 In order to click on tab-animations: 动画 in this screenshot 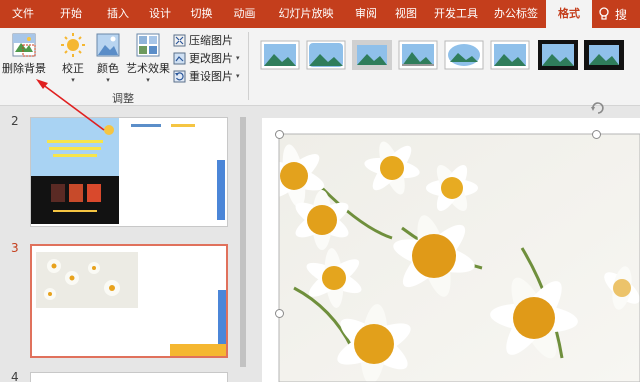, I will do `click(244, 14)`.